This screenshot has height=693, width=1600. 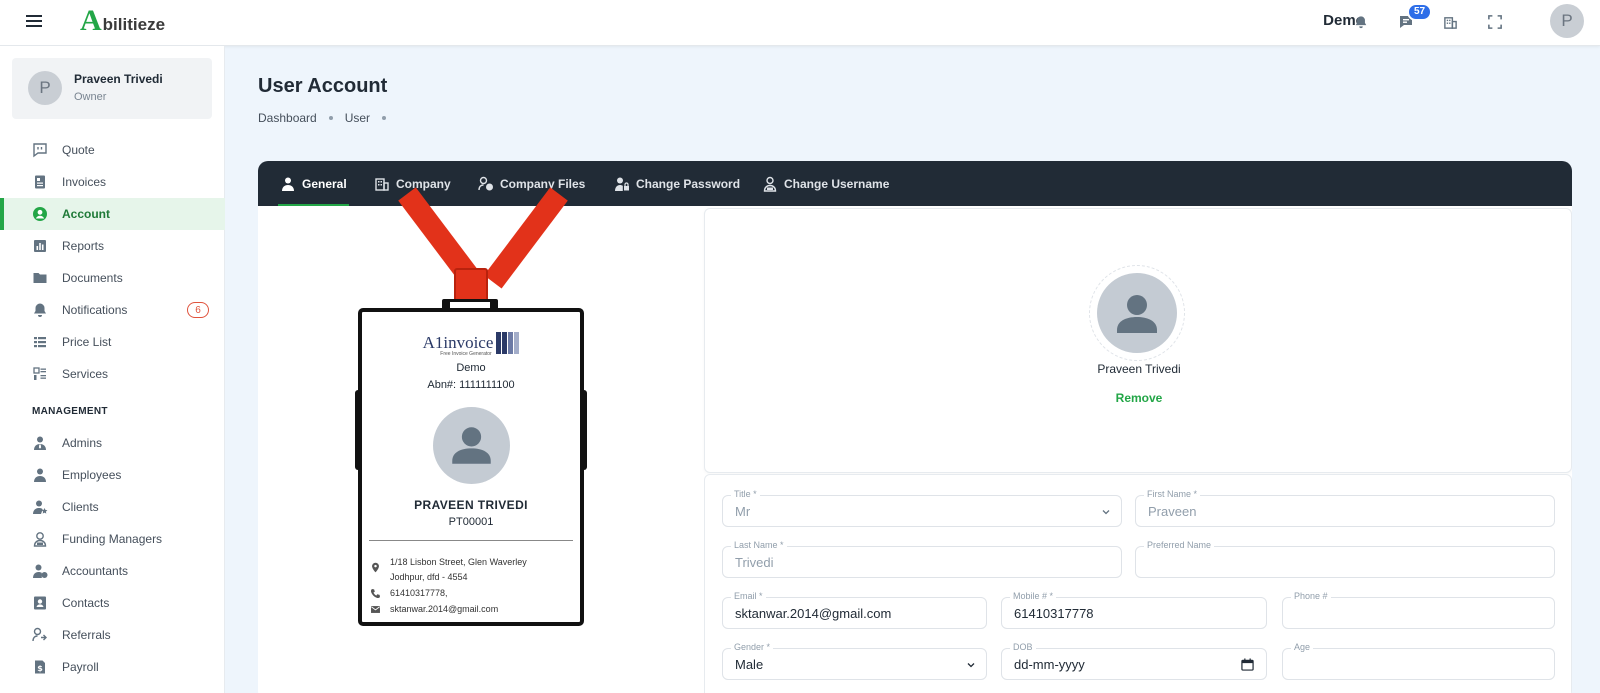 What do you see at coordinates (78, 150) in the screenshot?
I see `sidebar-item-label: Quote` at bounding box center [78, 150].